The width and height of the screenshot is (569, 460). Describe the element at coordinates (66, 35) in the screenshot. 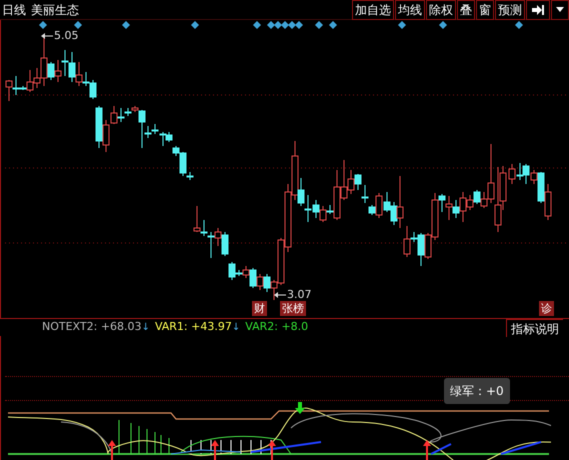

I see `high-price-label: 5.05` at that location.